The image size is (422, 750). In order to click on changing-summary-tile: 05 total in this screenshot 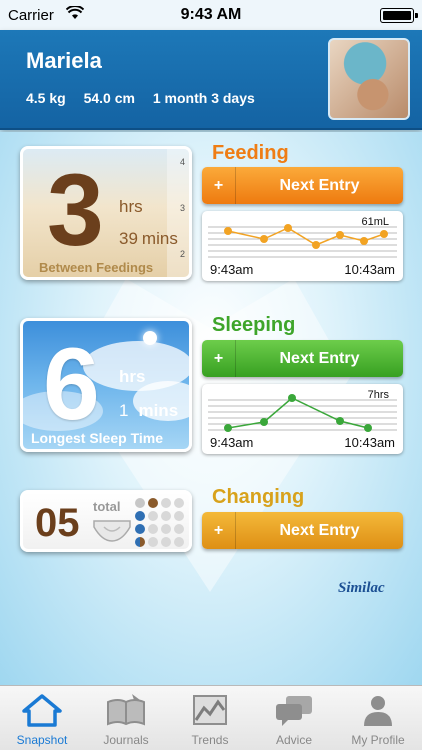, I will do `click(106, 521)`.